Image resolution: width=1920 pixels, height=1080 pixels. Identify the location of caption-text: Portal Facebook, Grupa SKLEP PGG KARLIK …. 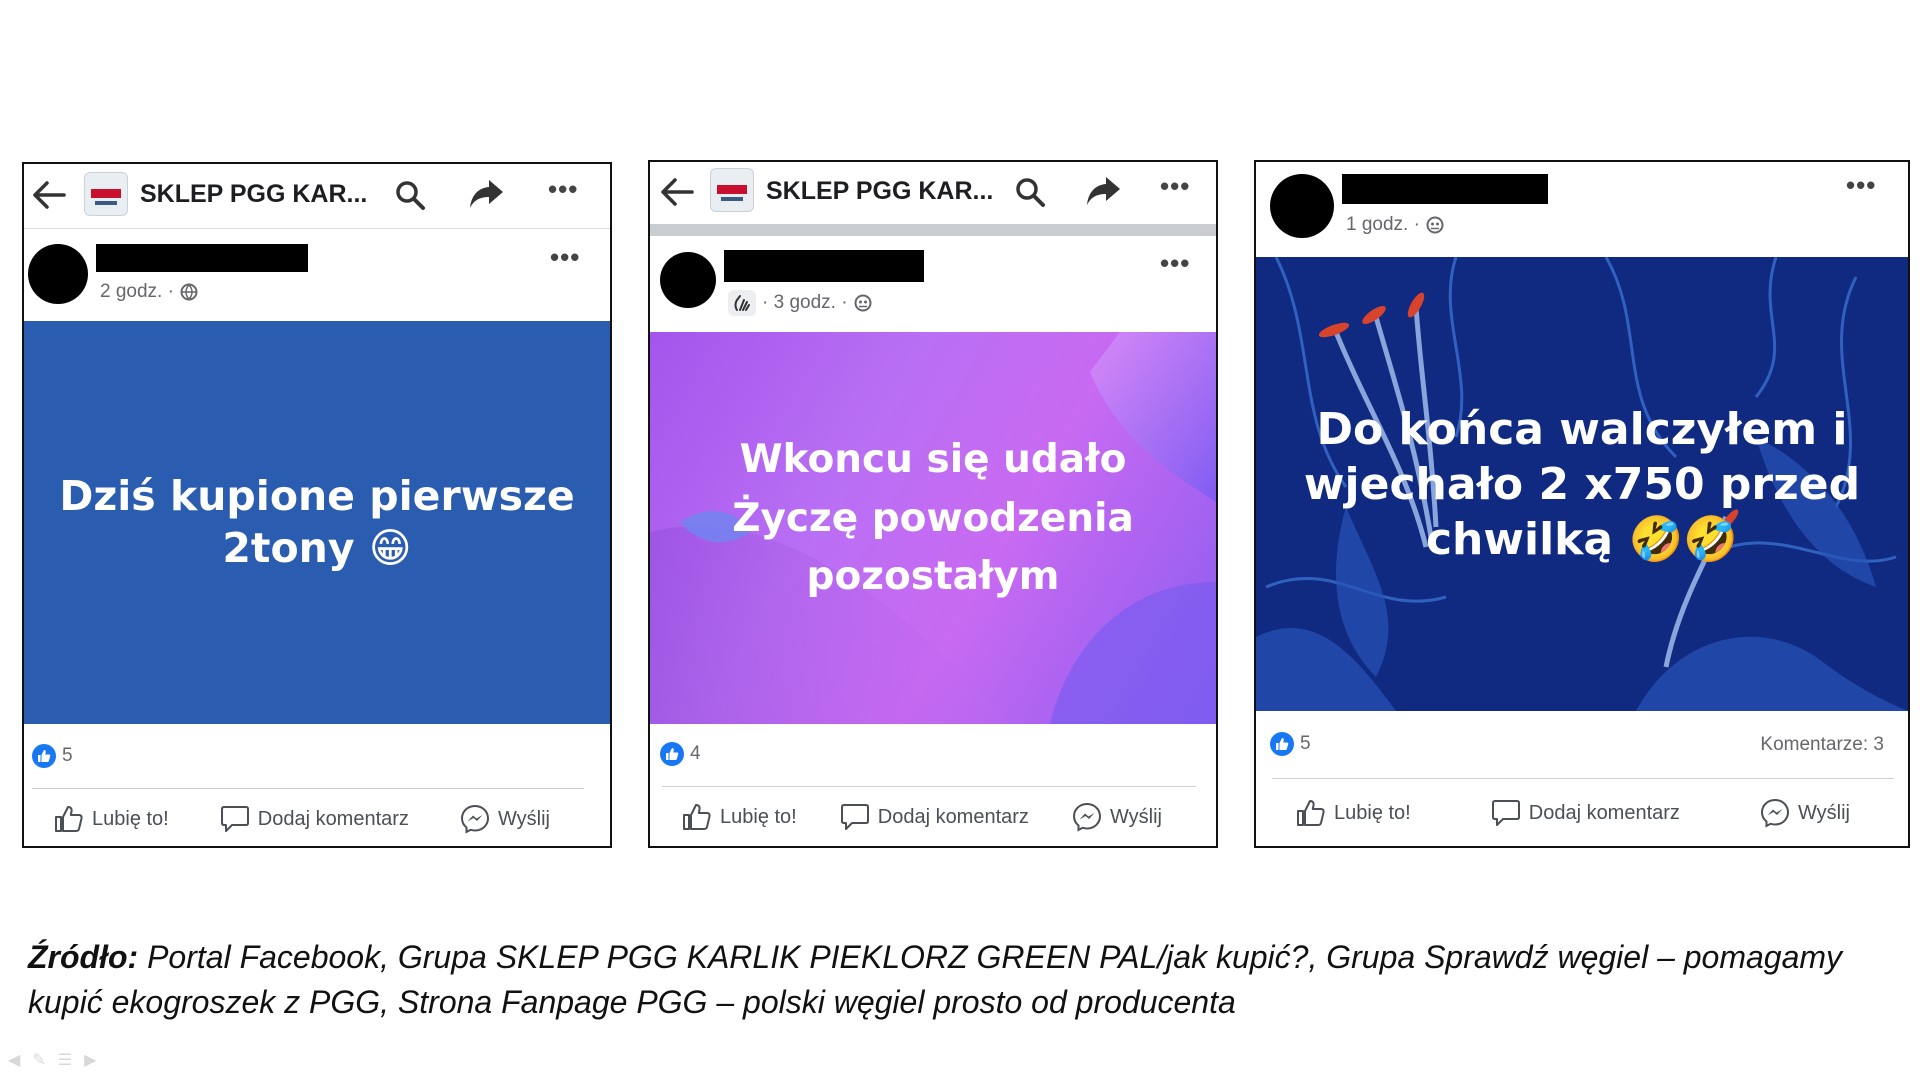
(935, 979).